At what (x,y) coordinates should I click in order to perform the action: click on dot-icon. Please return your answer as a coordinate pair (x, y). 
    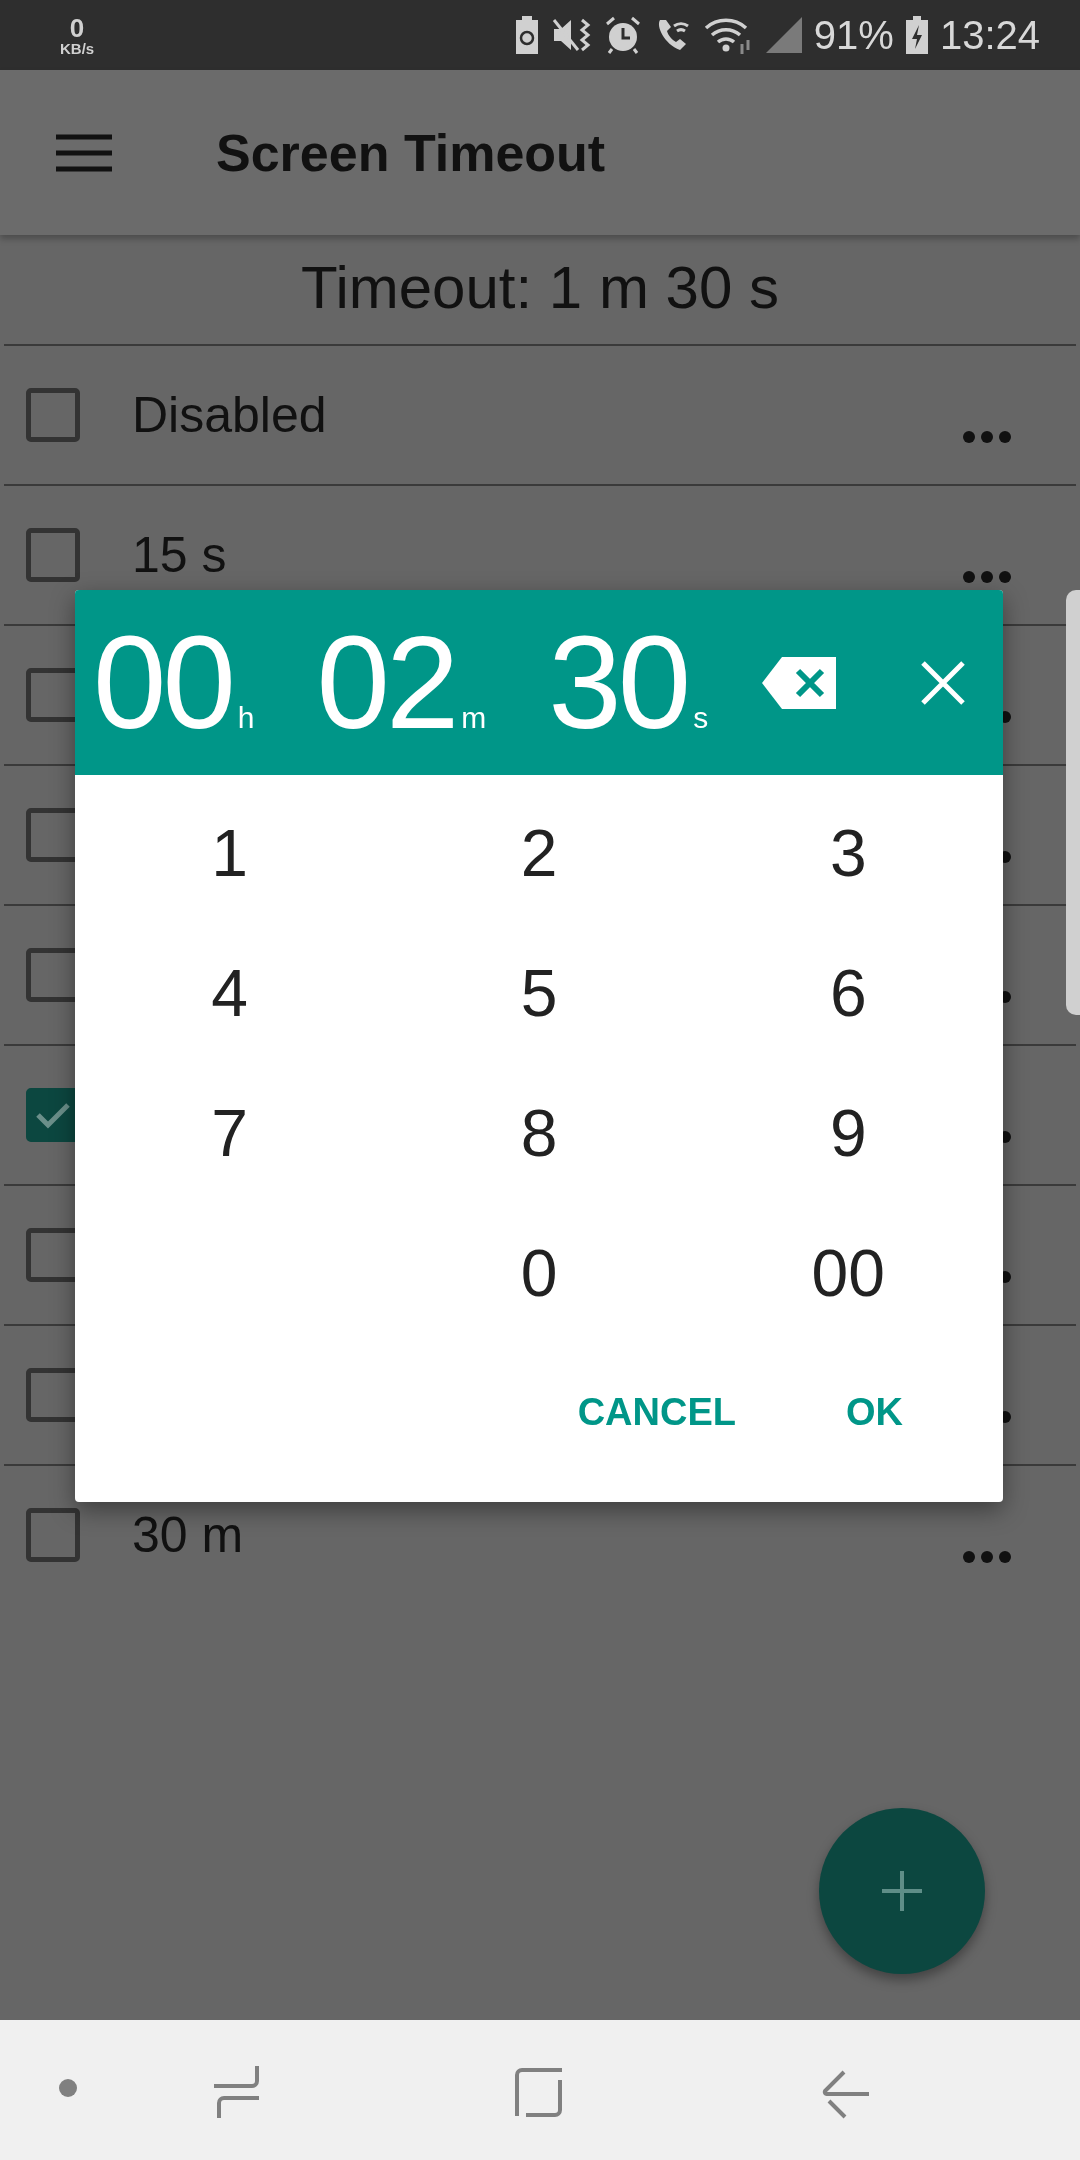
    Looking at the image, I should click on (68, 2088).